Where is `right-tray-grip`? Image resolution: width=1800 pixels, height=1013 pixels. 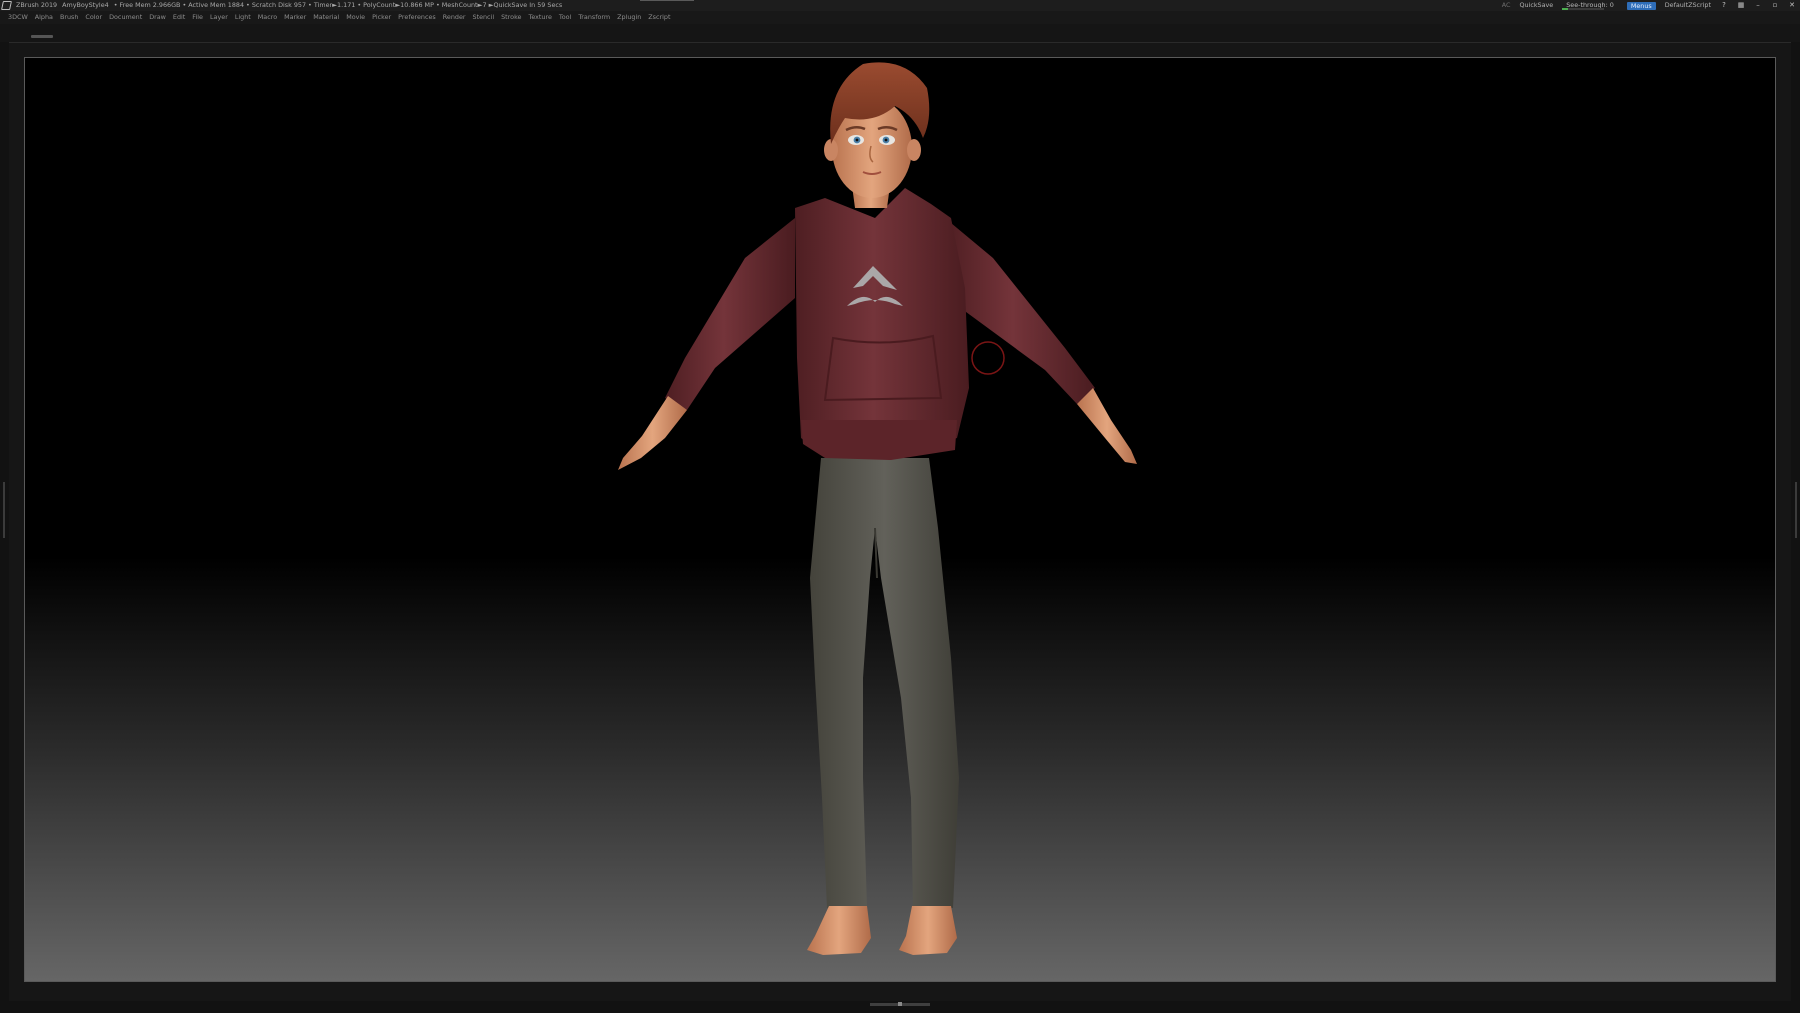
right-tray-grip is located at coordinates (1796, 510).